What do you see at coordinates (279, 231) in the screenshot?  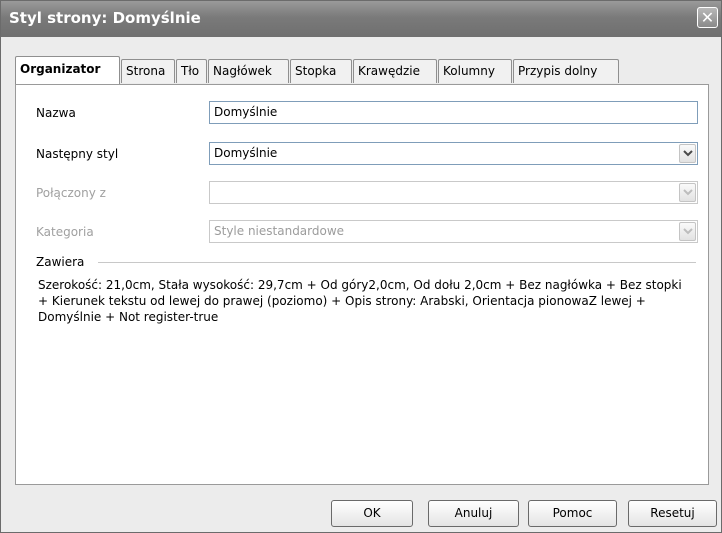 I see `category-value: Style niestandardowe` at bounding box center [279, 231].